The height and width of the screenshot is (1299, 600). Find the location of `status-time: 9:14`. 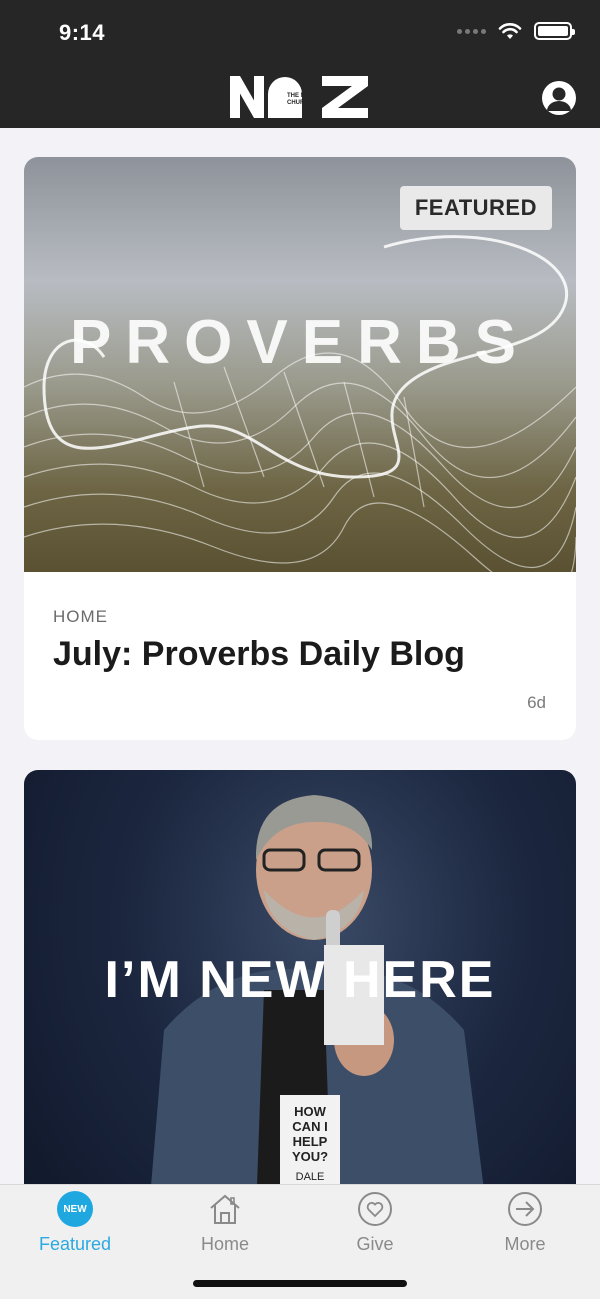

status-time: 9:14 is located at coordinates (82, 32).